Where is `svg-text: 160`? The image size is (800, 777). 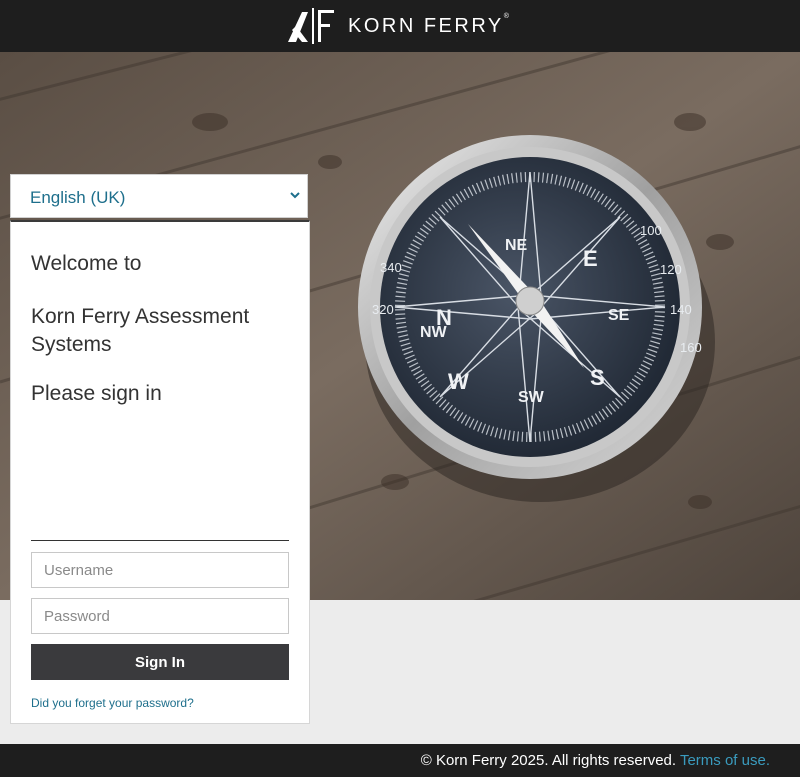 svg-text: 160 is located at coordinates (691, 347).